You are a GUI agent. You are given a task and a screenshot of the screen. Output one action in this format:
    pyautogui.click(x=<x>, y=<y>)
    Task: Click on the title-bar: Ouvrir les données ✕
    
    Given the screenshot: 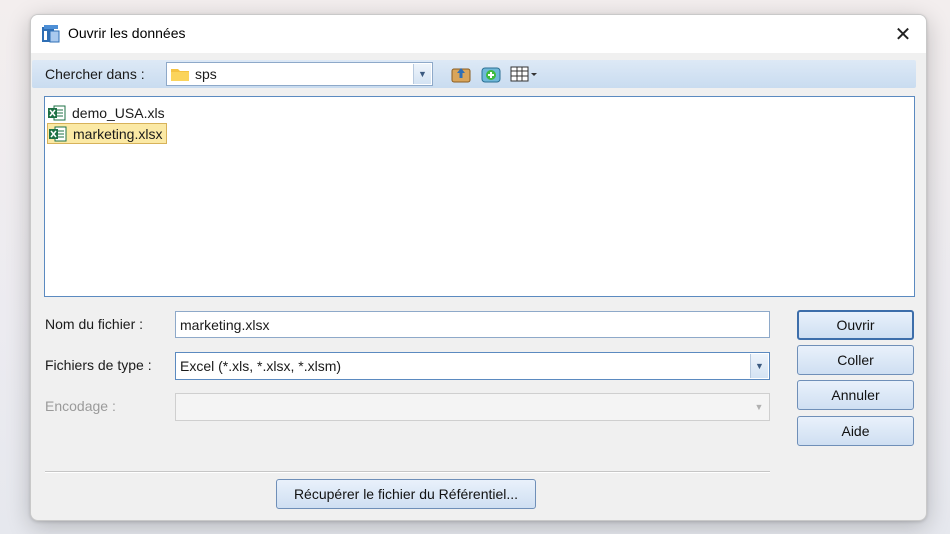 What is the action you would take?
    pyautogui.click(x=478, y=34)
    